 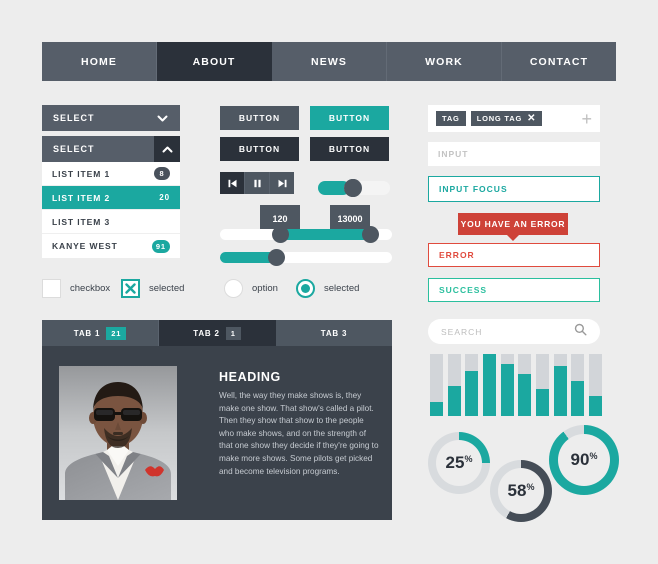 I want to click on text-input-focused: INPUT FOCUS, so click(x=514, y=189).